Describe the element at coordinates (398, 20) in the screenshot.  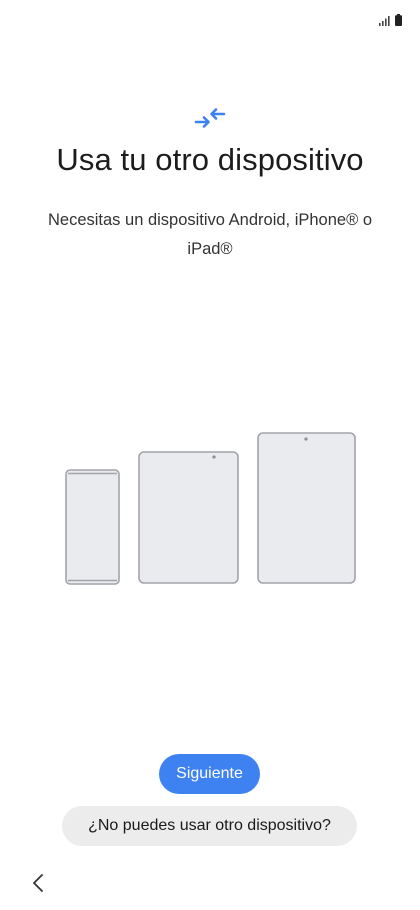
I see `battery-icon` at that location.